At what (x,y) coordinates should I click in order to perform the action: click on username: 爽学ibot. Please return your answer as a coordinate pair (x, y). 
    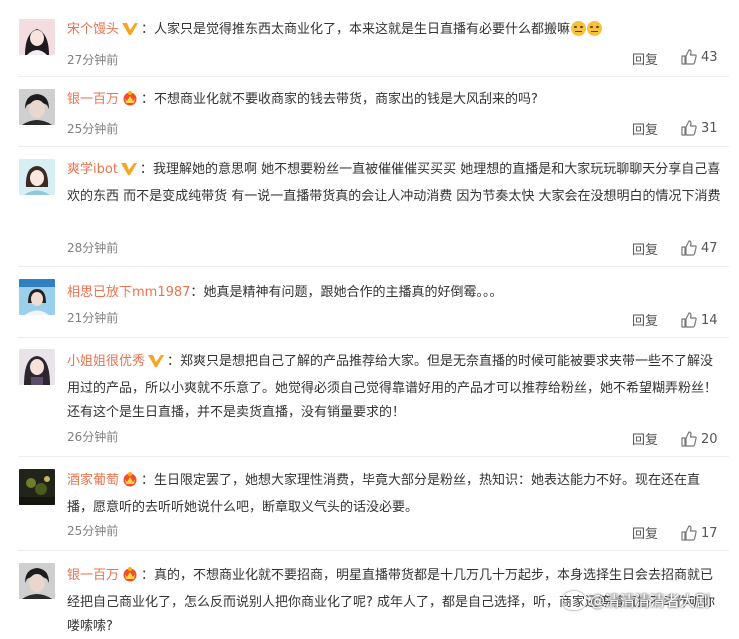
    Looking at the image, I should click on (92, 169).